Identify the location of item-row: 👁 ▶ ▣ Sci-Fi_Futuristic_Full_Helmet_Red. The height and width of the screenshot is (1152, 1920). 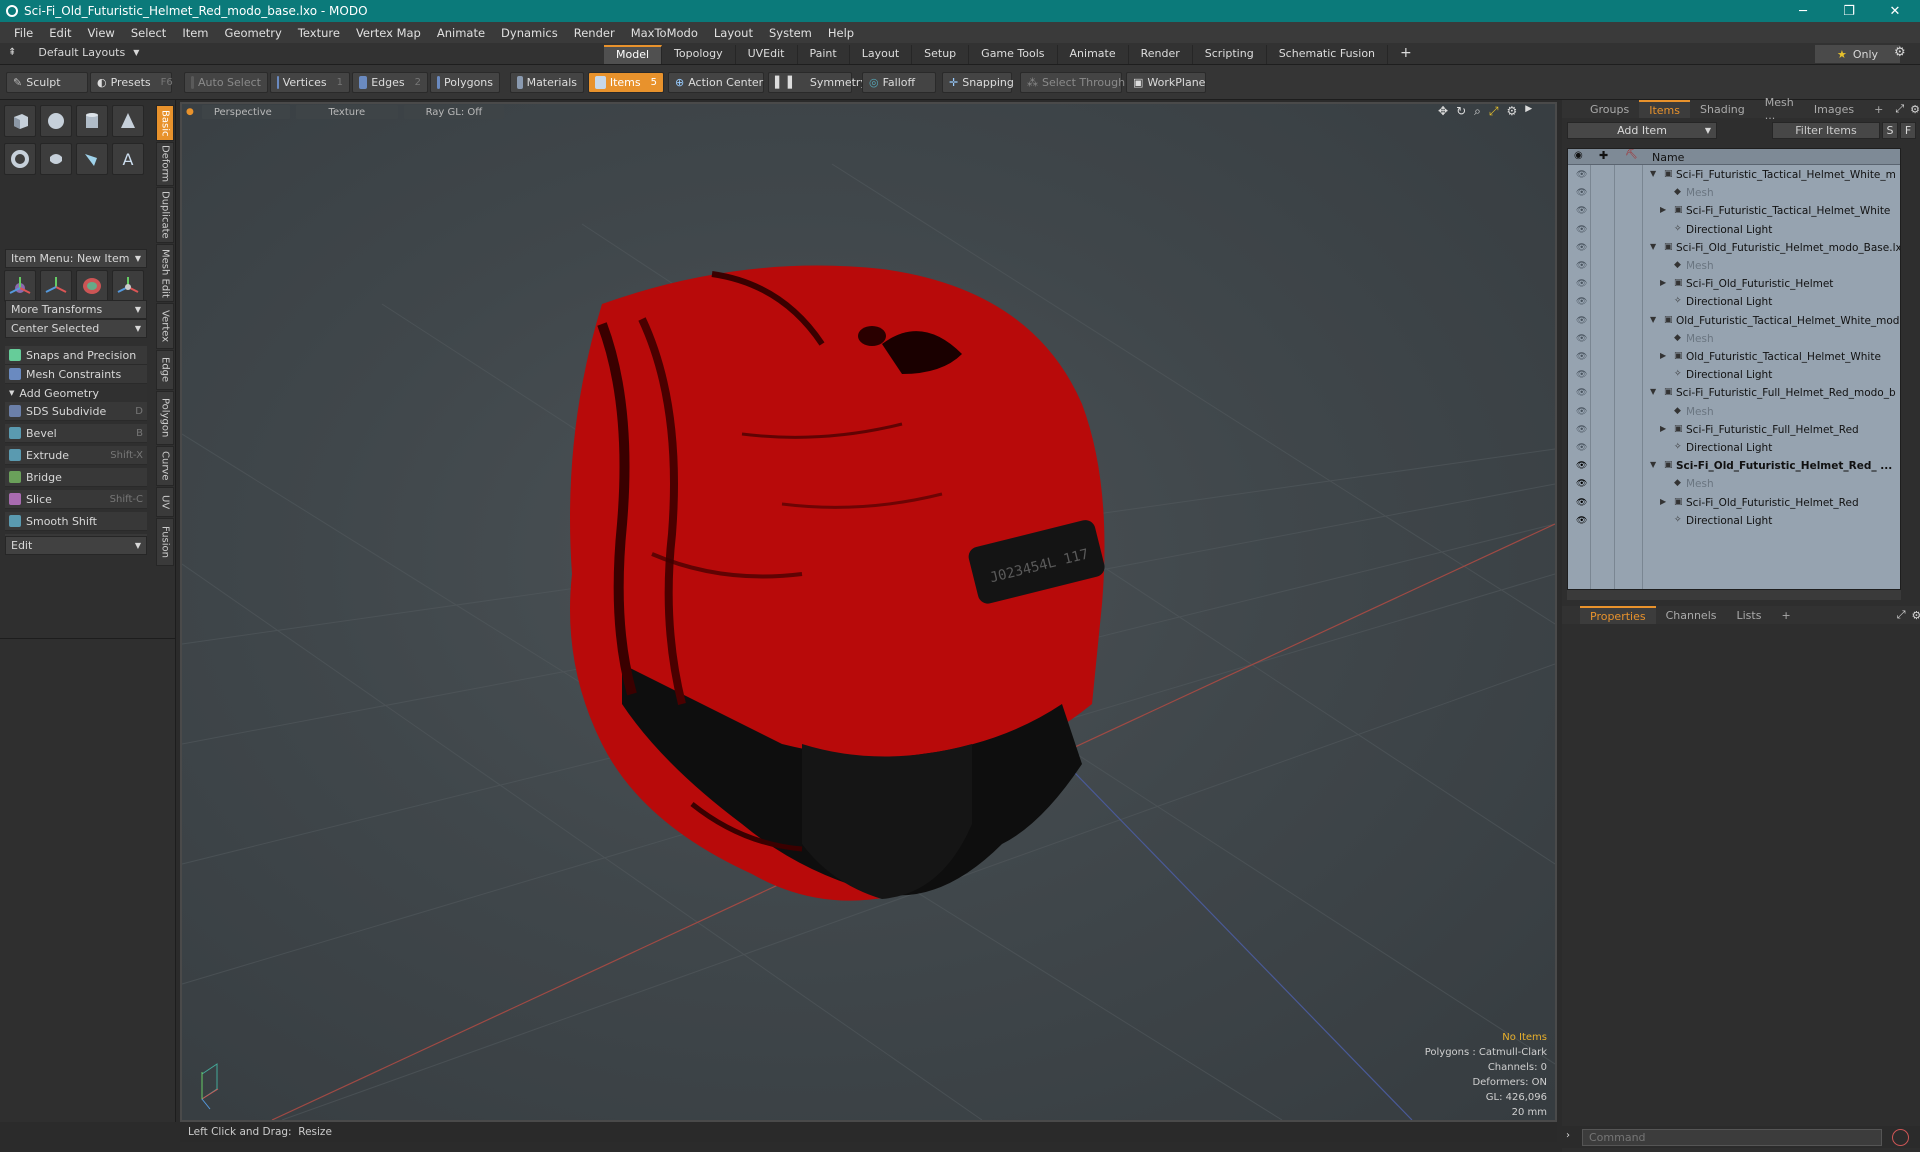
(1734, 431).